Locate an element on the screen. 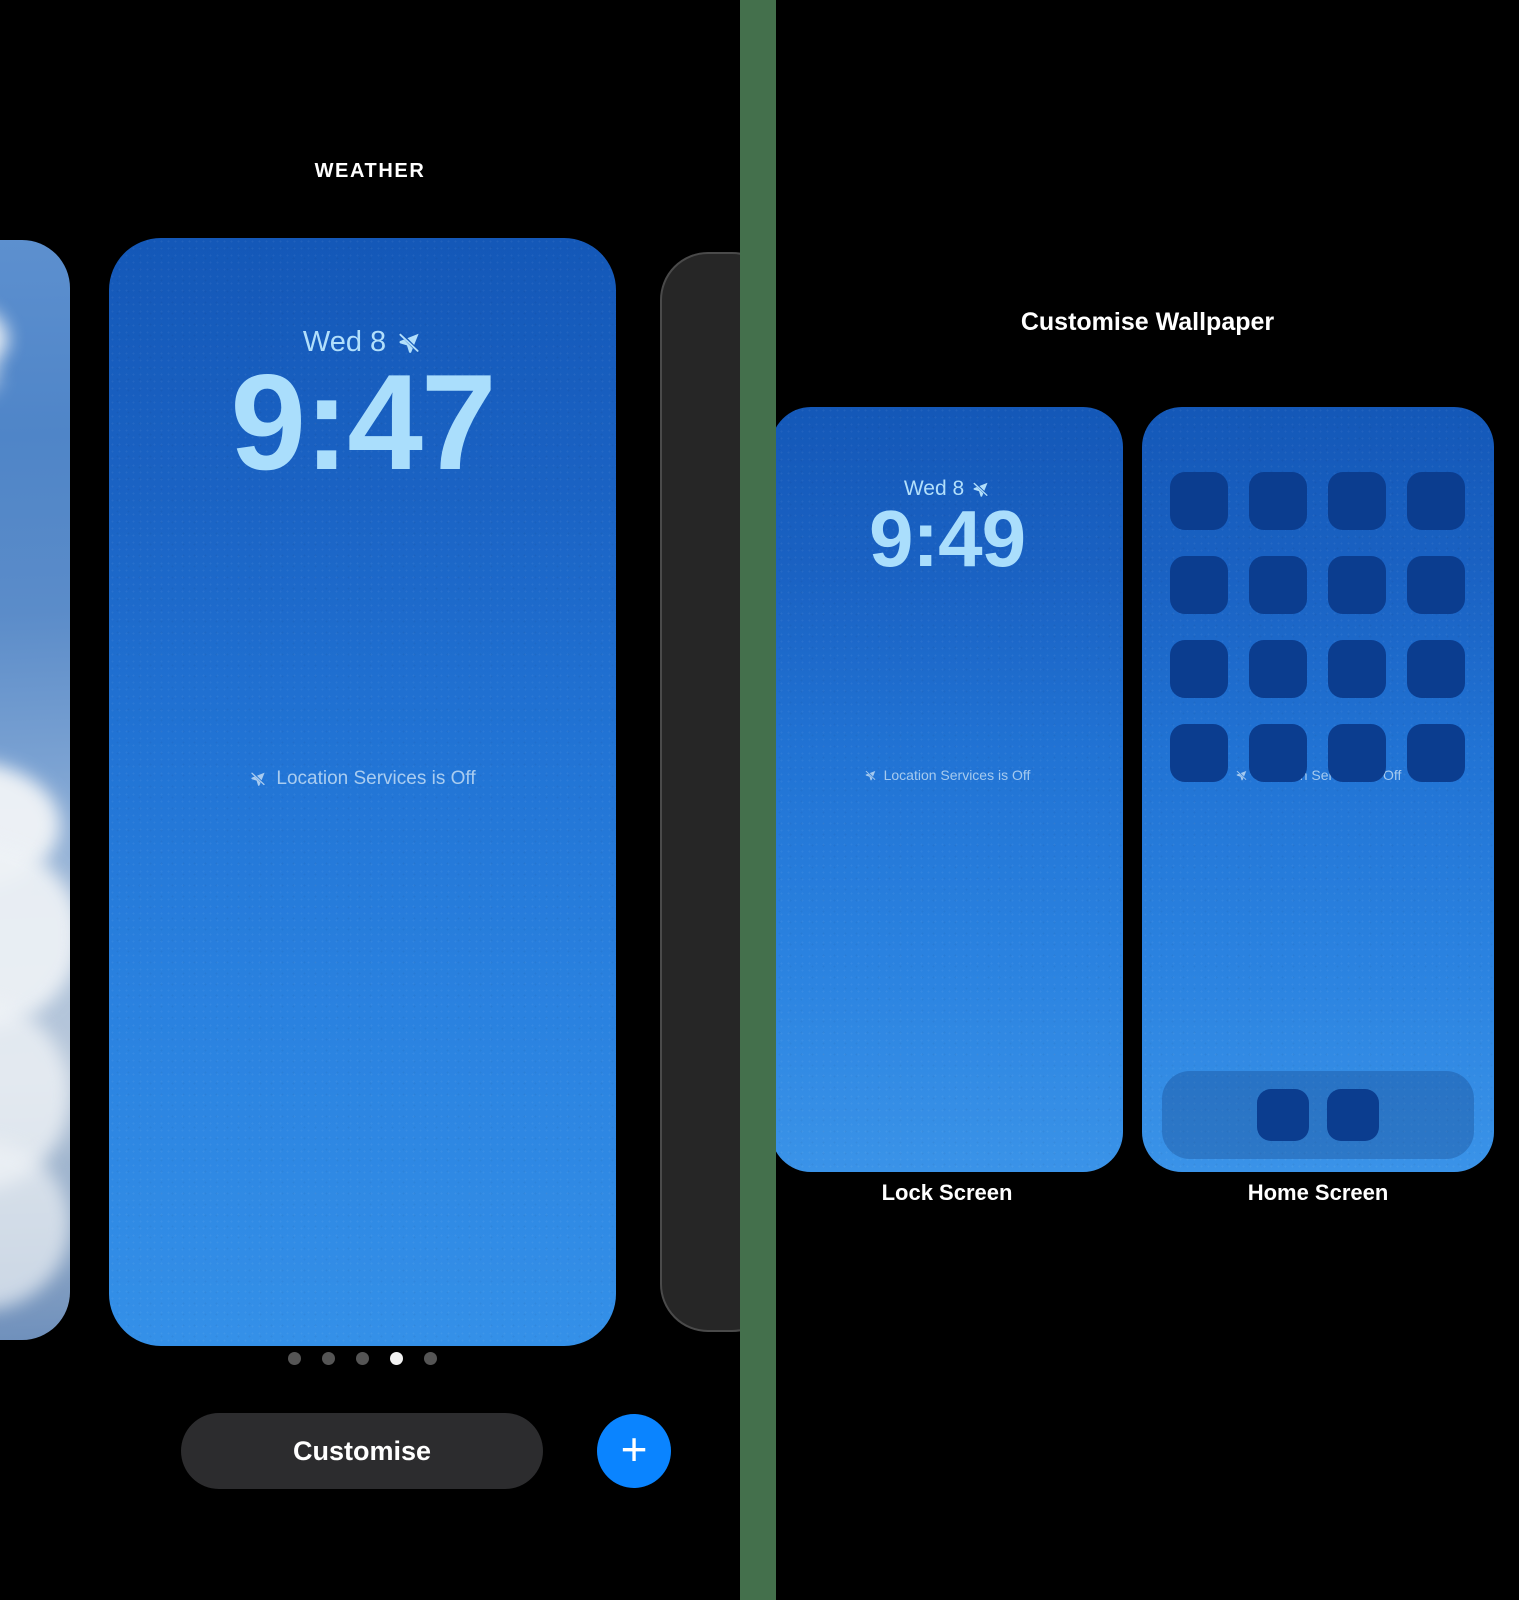 The height and width of the screenshot is (1600, 1519). home-screen-preview: Location Services is Off is located at coordinates (1318, 789).